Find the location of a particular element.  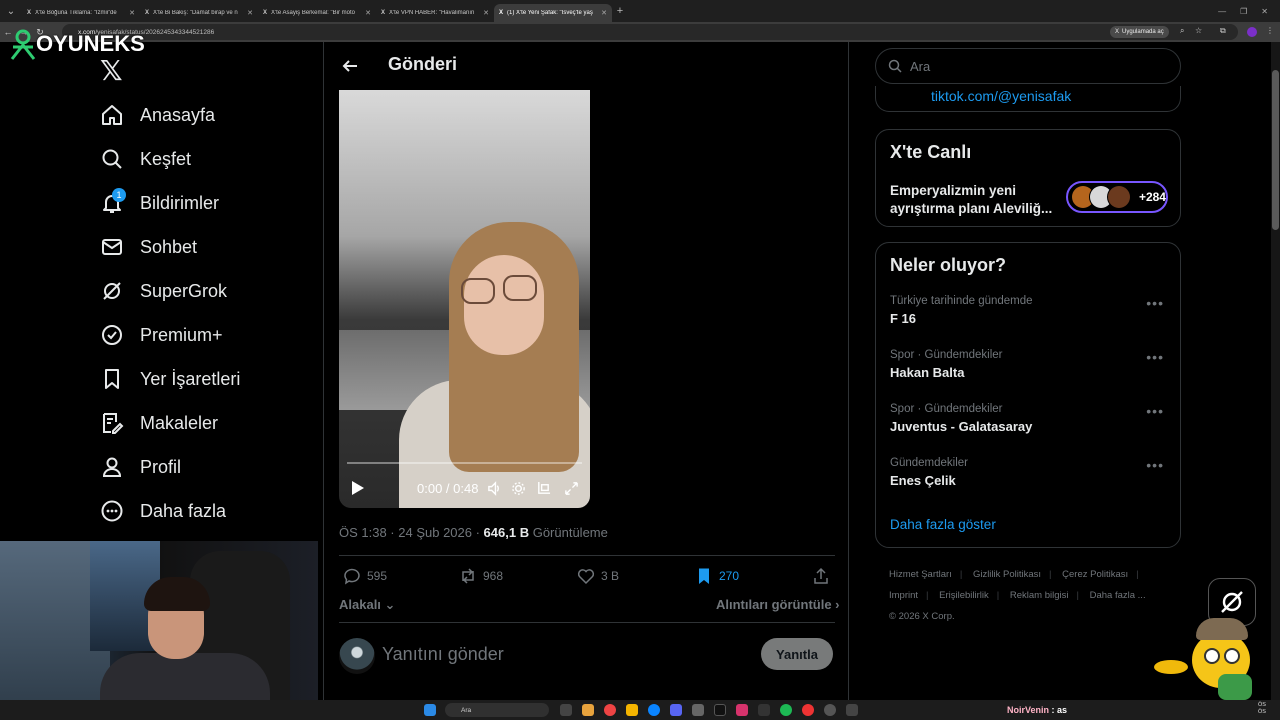

close-window-icon: ✕ is located at coordinates (1264, 11).